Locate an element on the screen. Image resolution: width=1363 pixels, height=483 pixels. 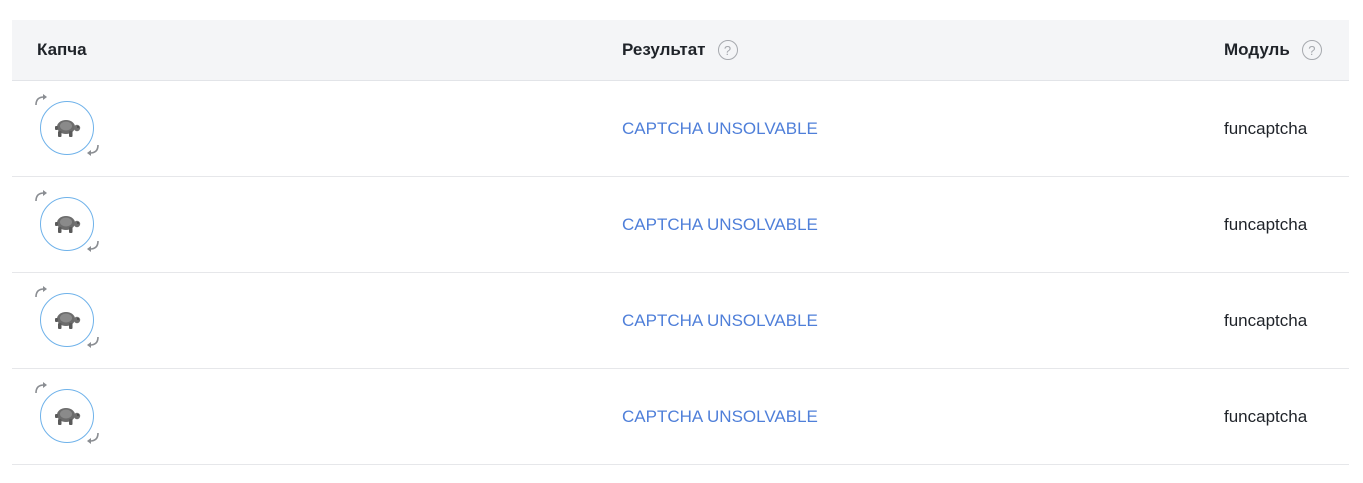
column-header-module: Модуль ? is located at coordinates (1273, 50).